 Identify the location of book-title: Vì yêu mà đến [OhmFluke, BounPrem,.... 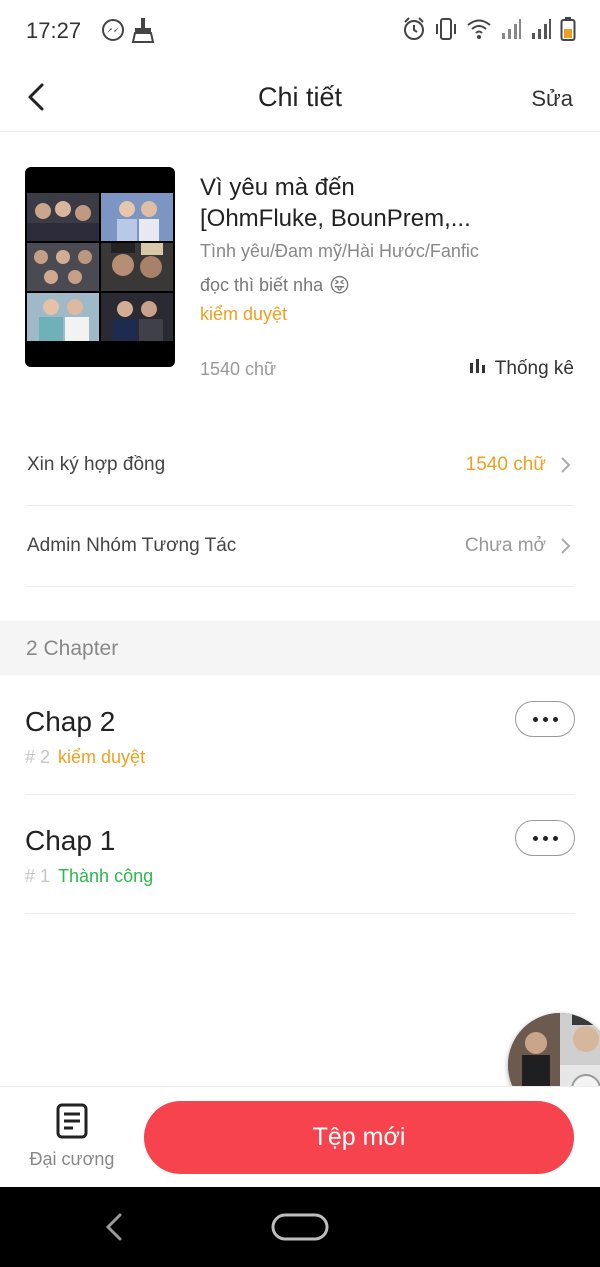
(390, 203).